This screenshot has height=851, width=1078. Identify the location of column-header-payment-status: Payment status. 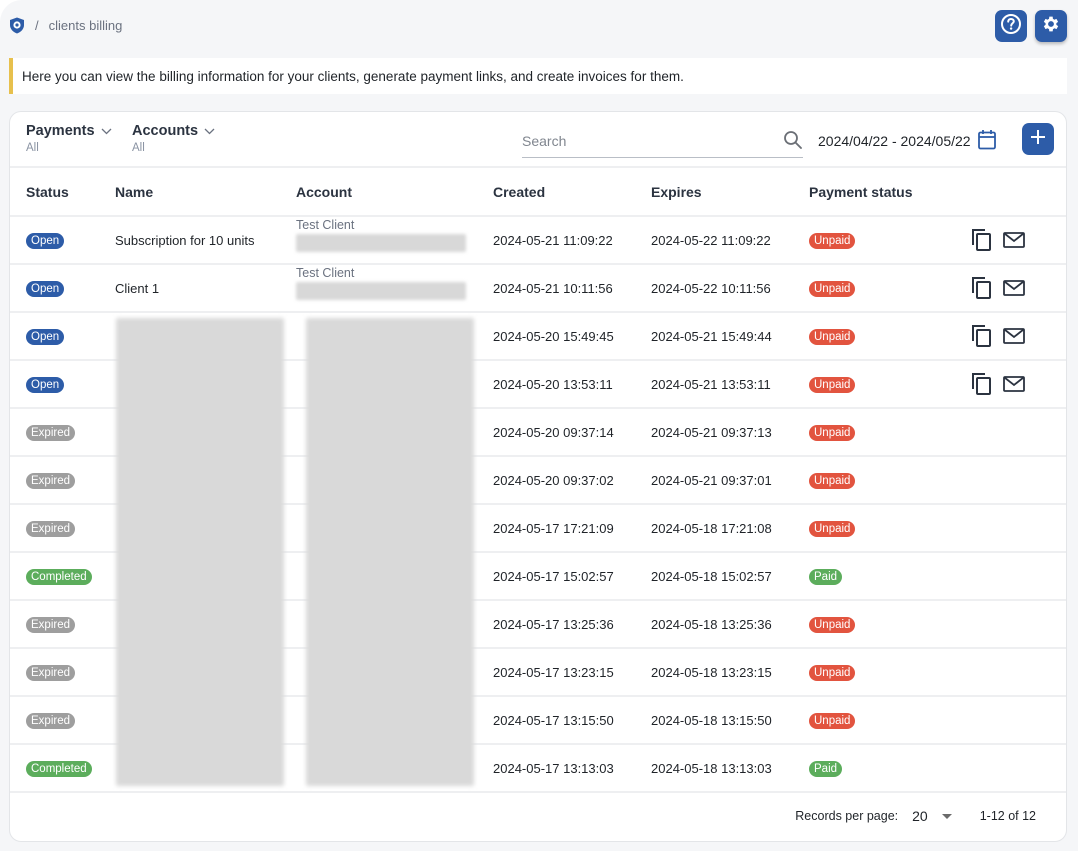
(884, 192).